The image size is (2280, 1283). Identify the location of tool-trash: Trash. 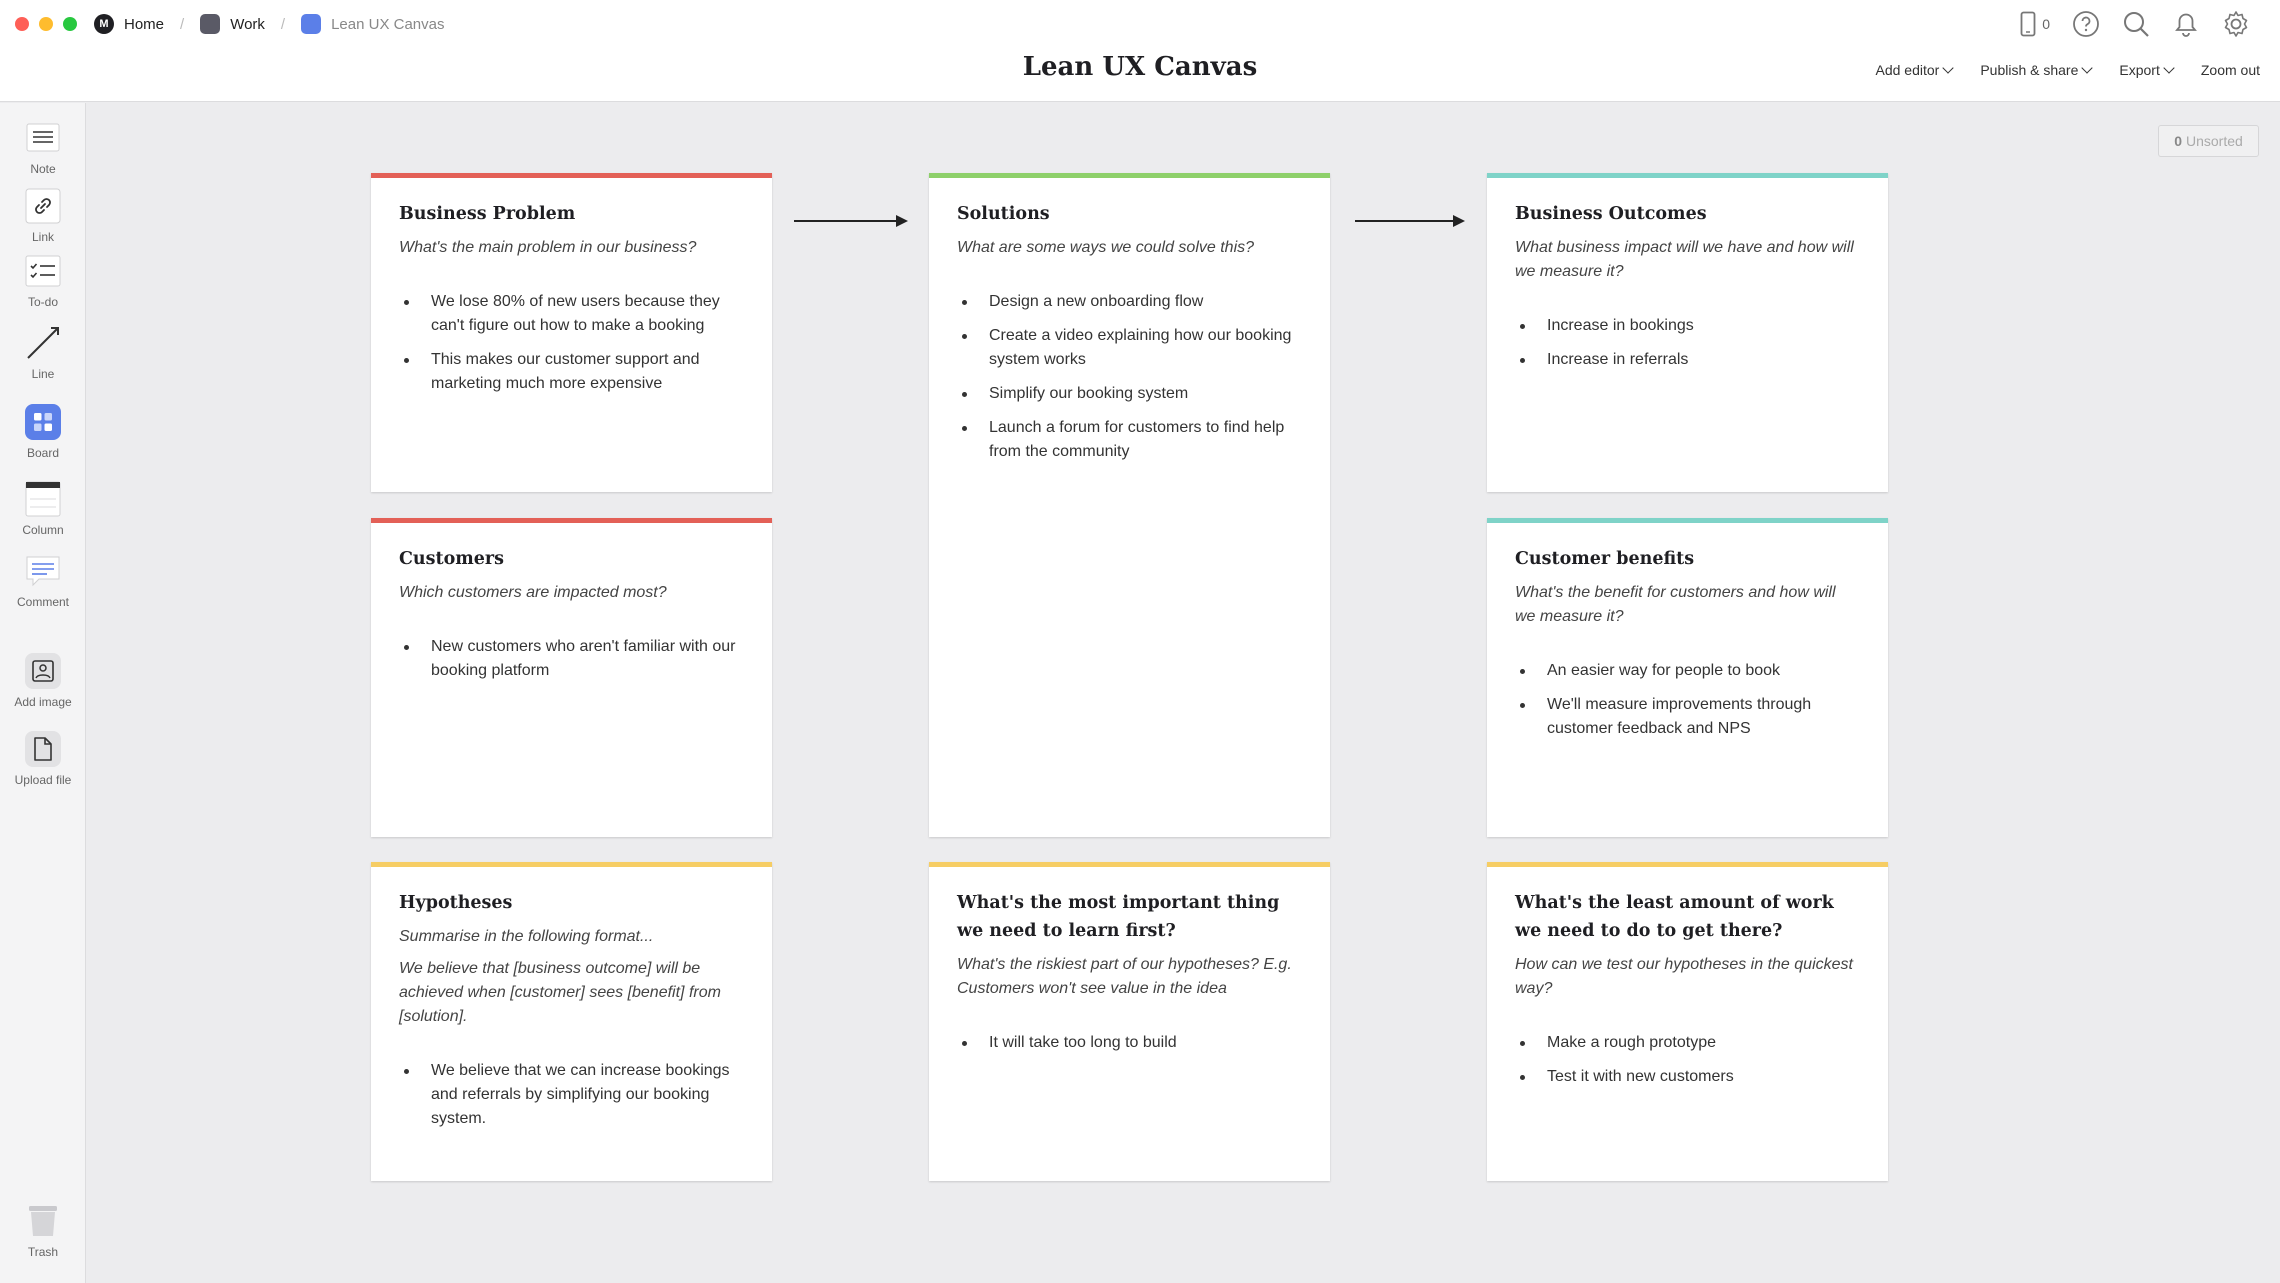
(43, 1231).